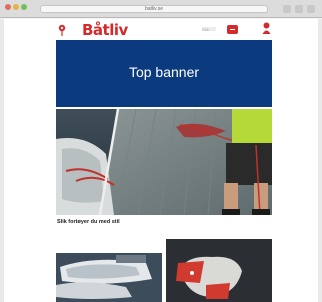 Image resolution: width=322 pixels, height=302 pixels. What do you see at coordinates (62, 29) in the screenshot?
I see `map-pin-icon` at bounding box center [62, 29].